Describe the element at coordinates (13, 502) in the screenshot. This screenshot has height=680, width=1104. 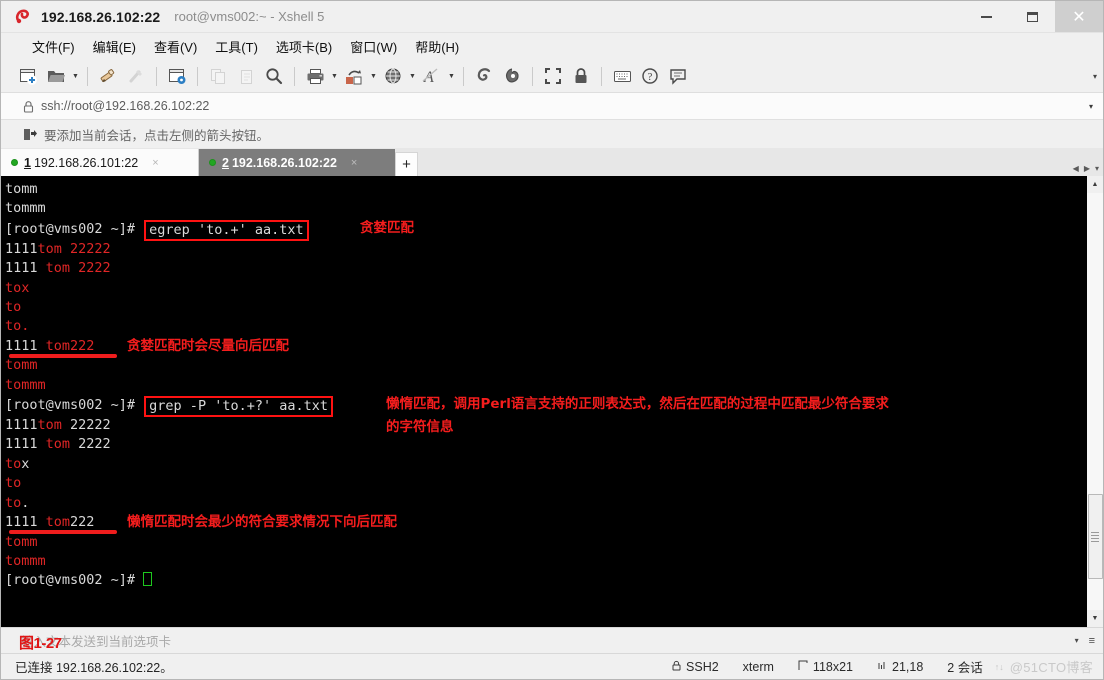
I see `terminal-text: to` at that location.